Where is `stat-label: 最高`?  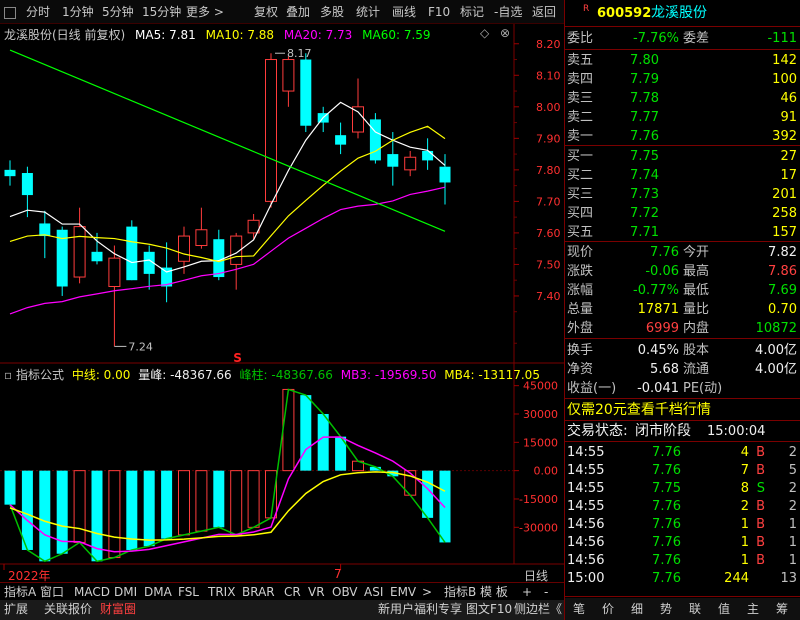
stat-label: 最高 is located at coordinates (696, 271).